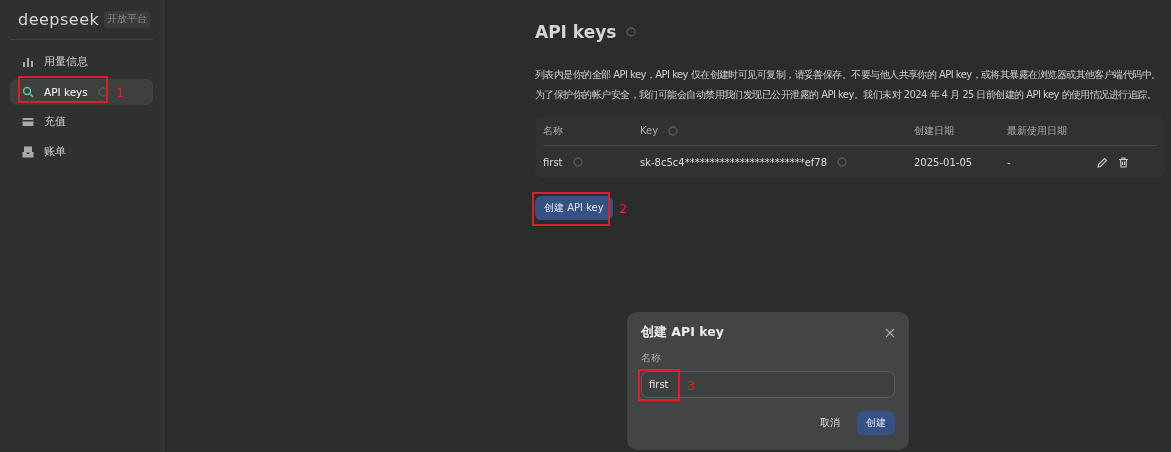  What do you see at coordinates (876, 423) in the screenshot?
I see `confirm-button: 创建` at bounding box center [876, 423].